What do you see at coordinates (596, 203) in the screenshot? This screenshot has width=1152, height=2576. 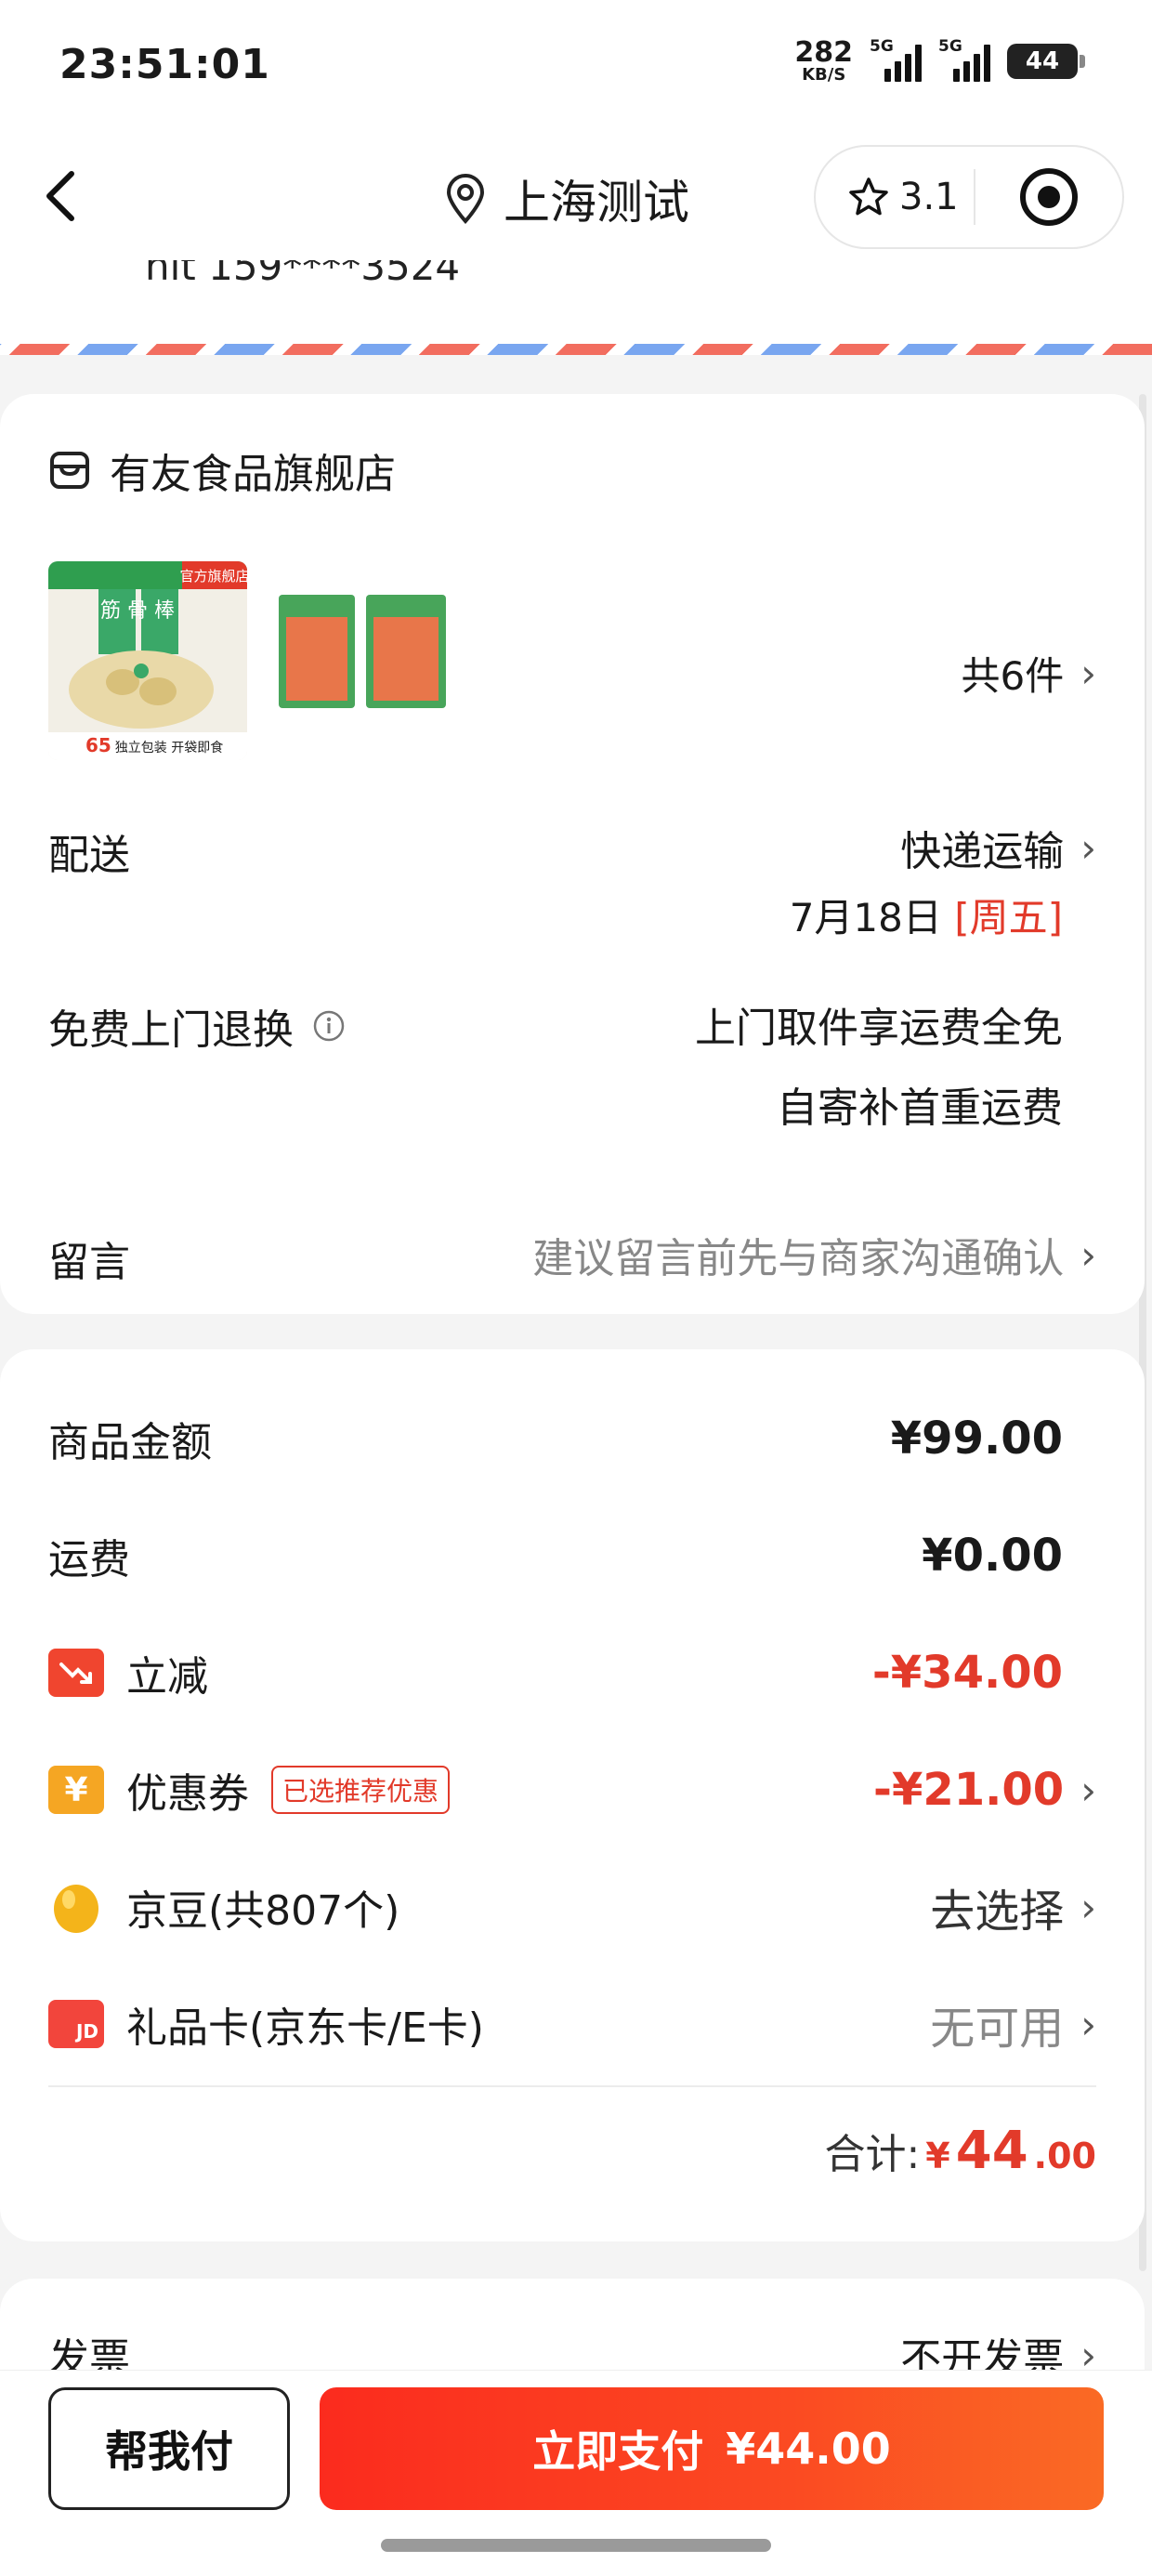 I see `page-title: 上海测试` at bounding box center [596, 203].